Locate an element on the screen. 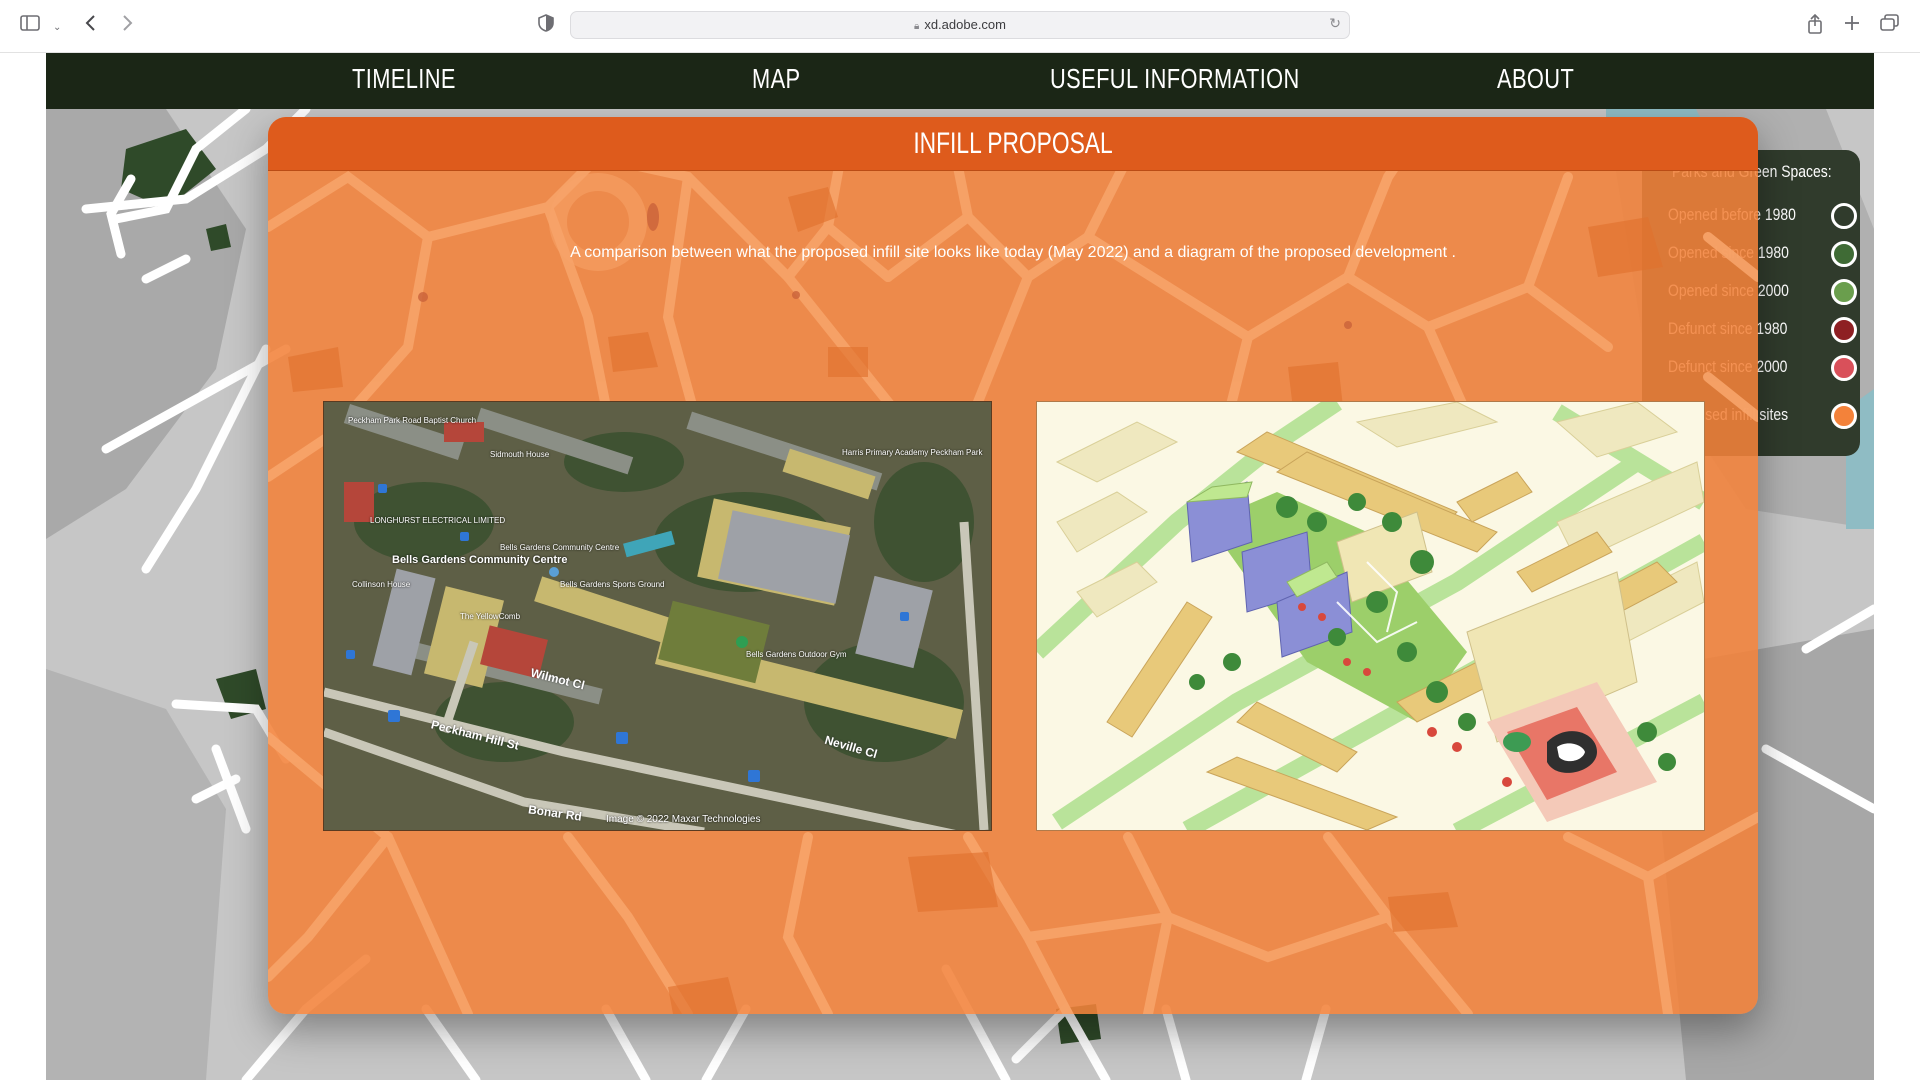 The image size is (1920, 1080). top-navigation: TIMELINE MAP USEFUL INFORMATION ABOUT is located at coordinates (960, 81).